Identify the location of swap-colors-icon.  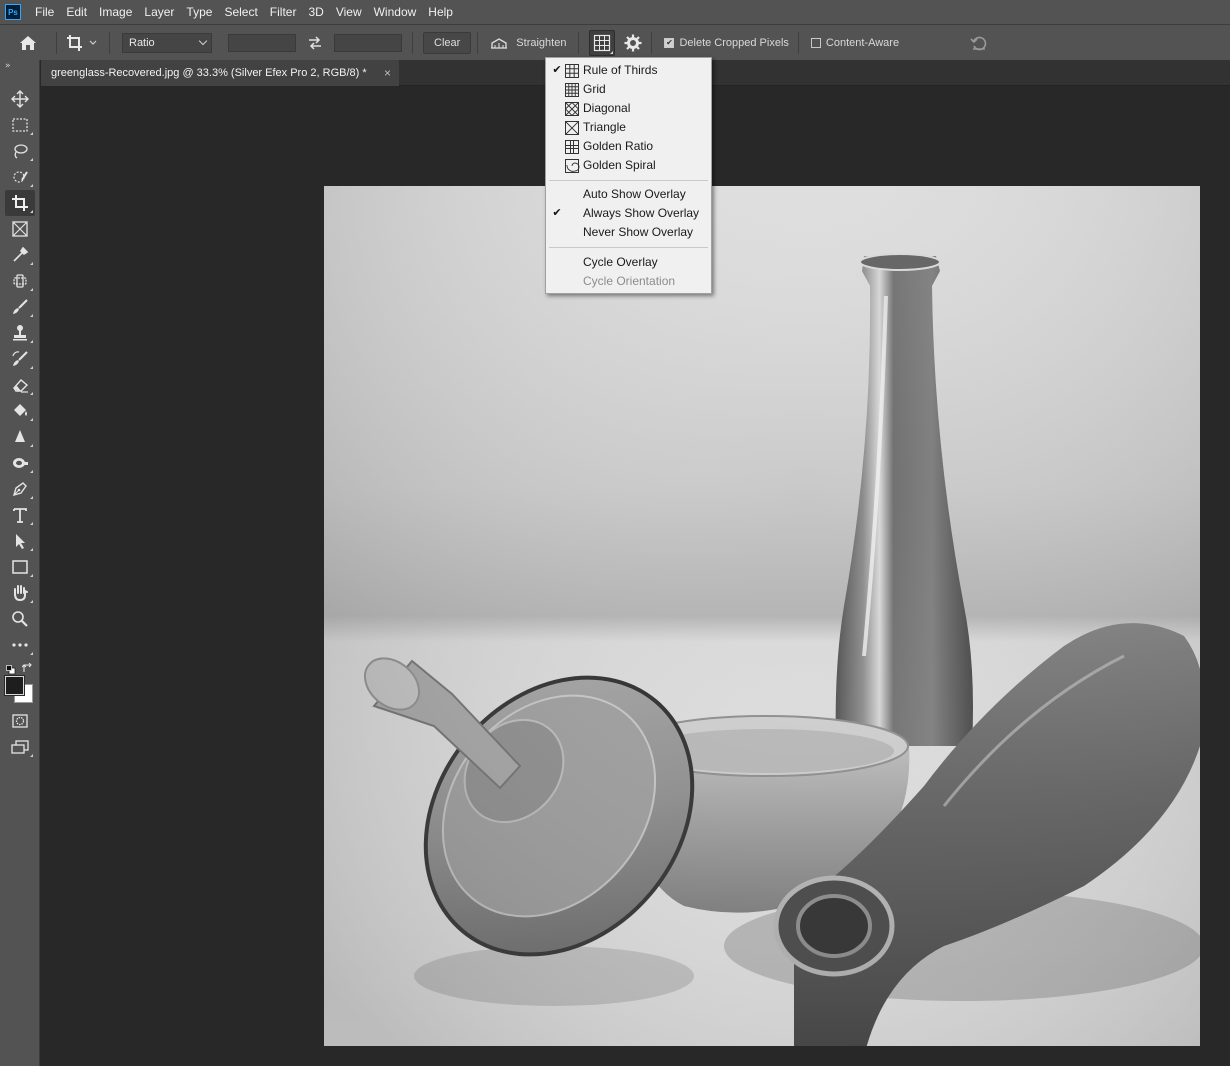
(27, 669).